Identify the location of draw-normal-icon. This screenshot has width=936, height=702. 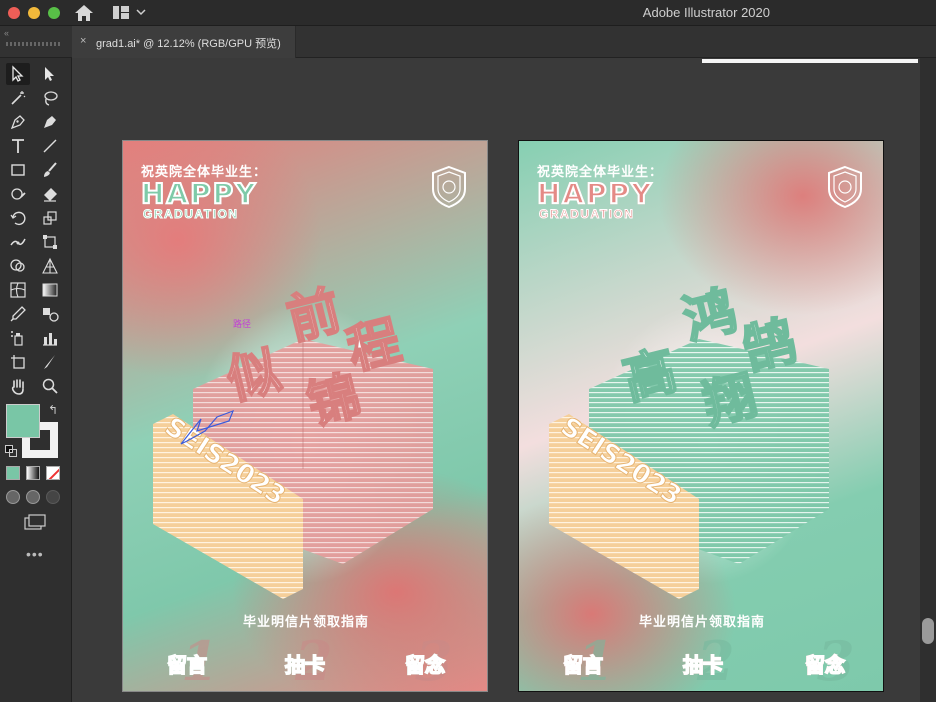
(13, 497).